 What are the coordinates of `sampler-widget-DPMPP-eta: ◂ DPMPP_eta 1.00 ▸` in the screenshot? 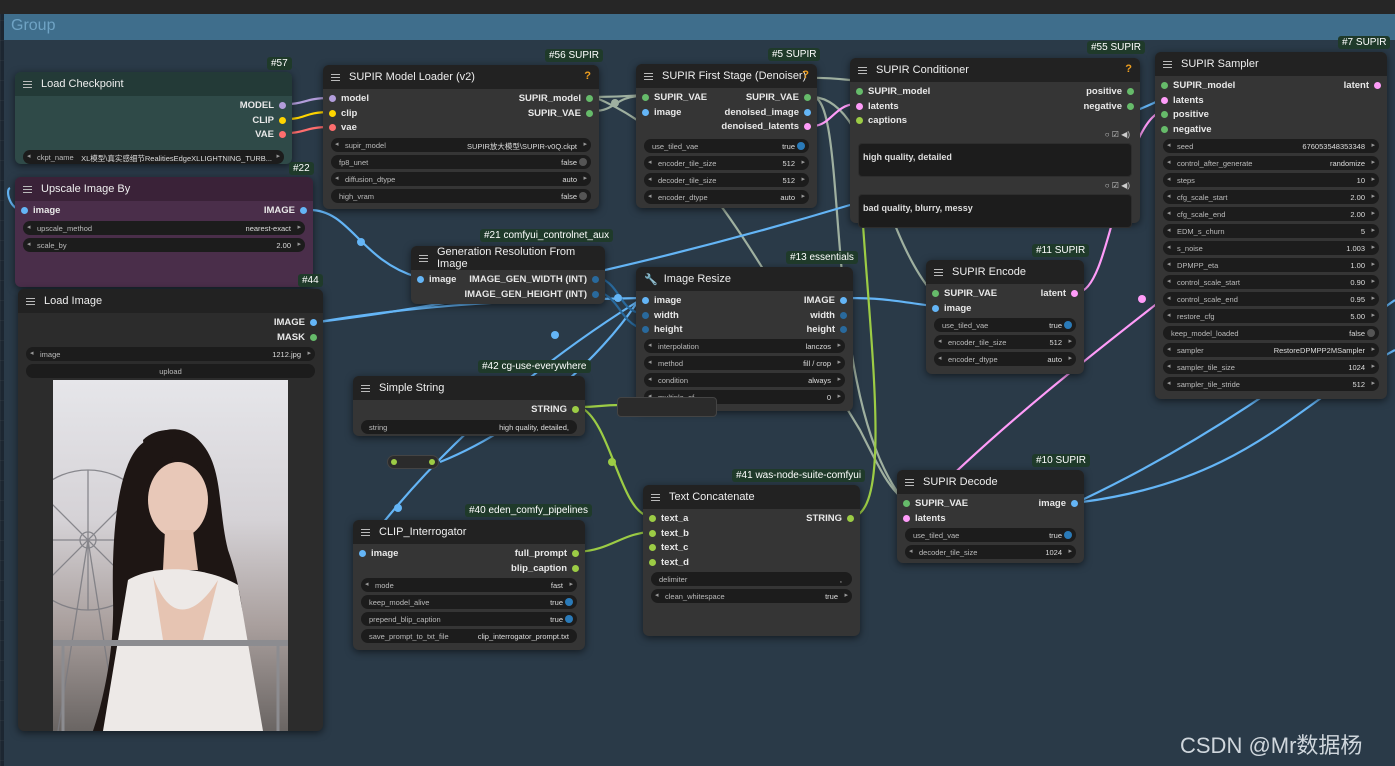 It's located at (1271, 265).